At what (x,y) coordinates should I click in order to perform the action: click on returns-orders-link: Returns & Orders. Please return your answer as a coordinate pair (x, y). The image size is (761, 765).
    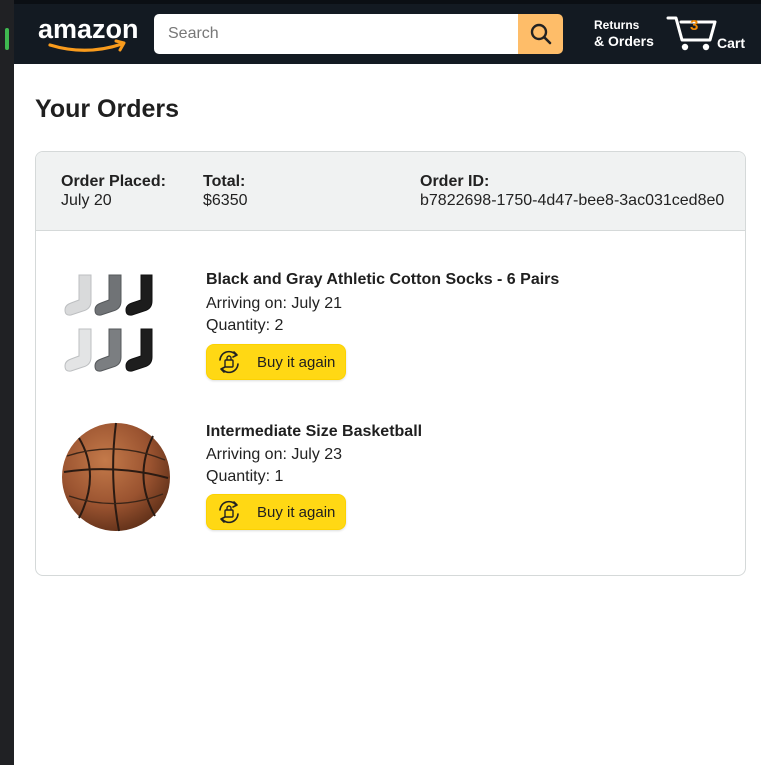
    Looking at the image, I should click on (624, 33).